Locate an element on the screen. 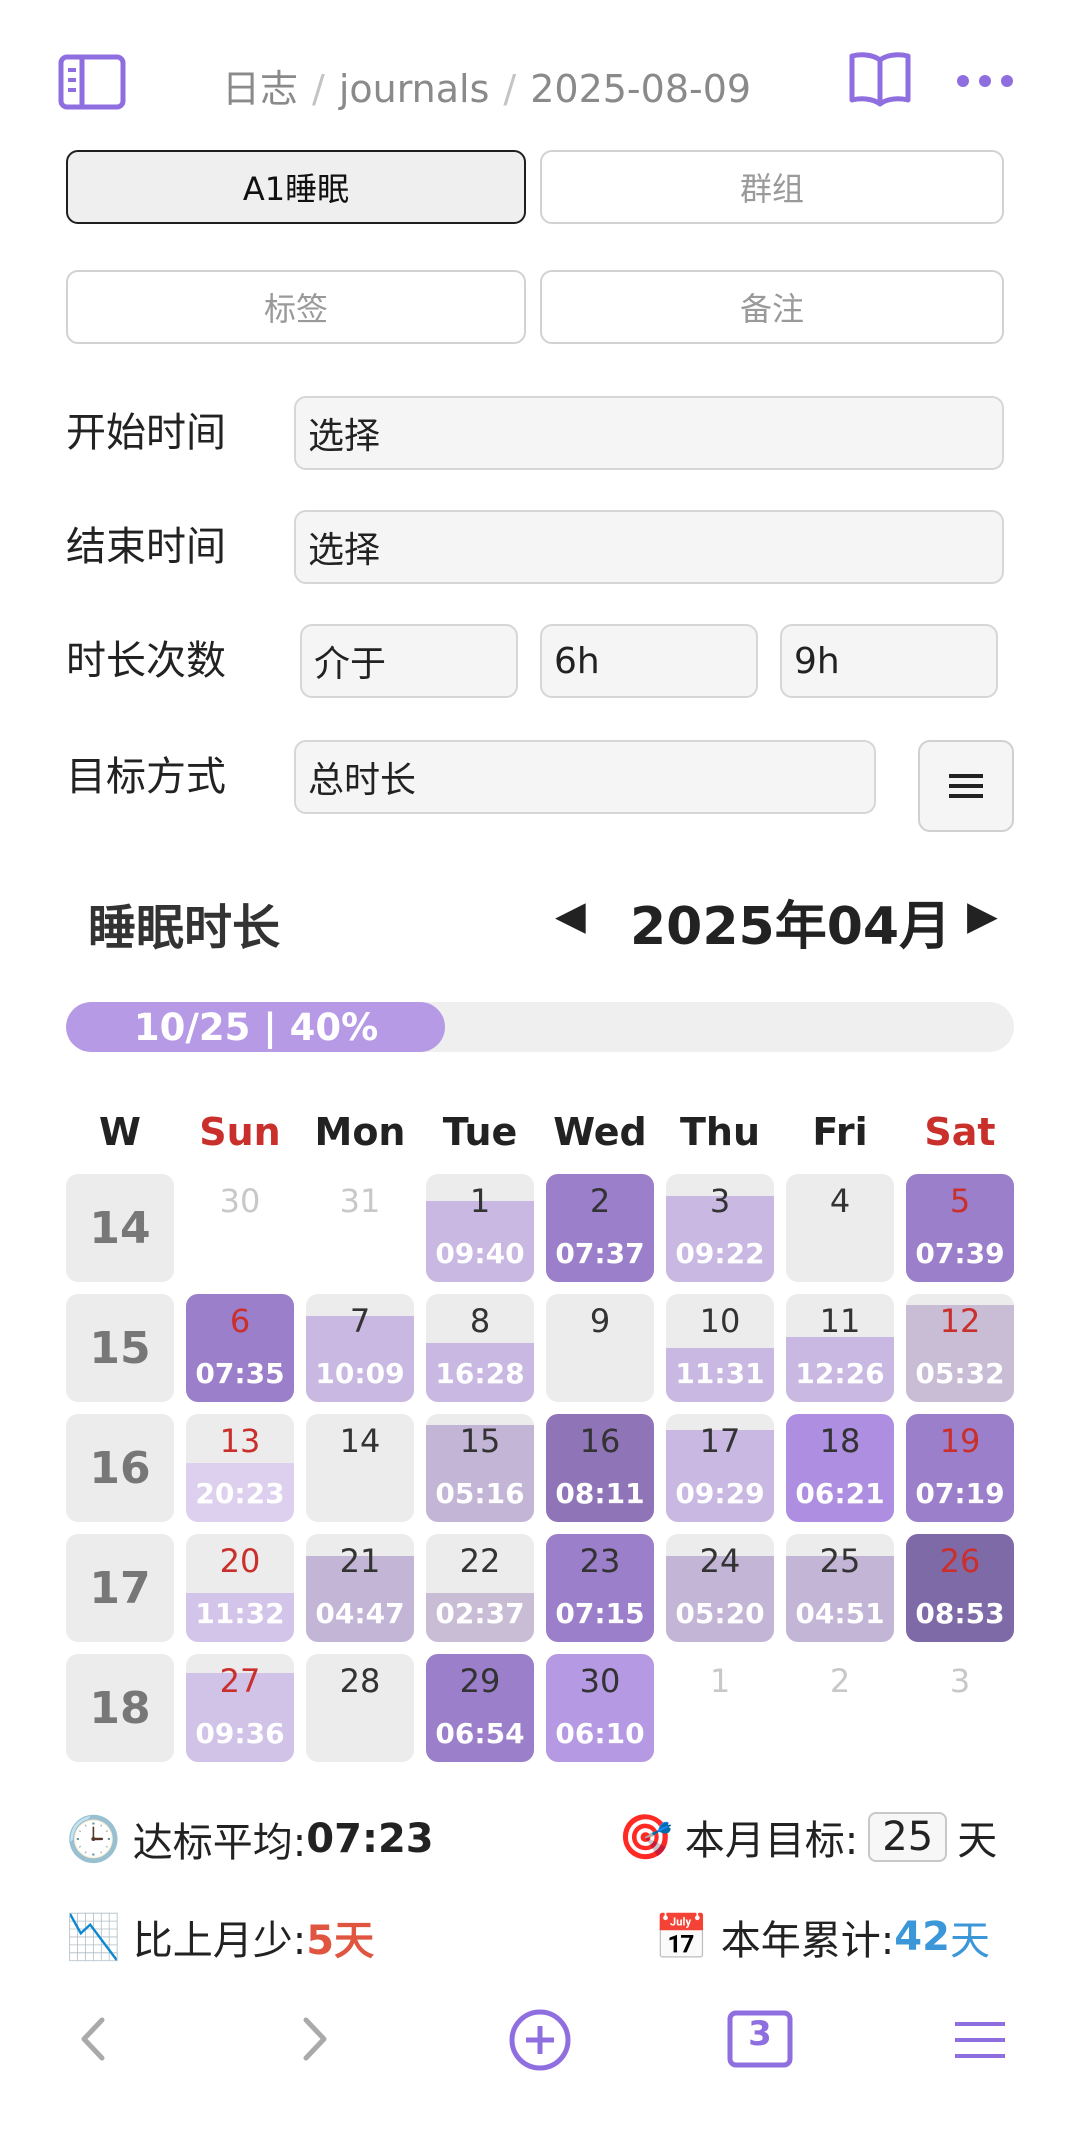 This screenshot has width=1080, height=2132. calendar-day: 14 is located at coordinates (360, 1468).